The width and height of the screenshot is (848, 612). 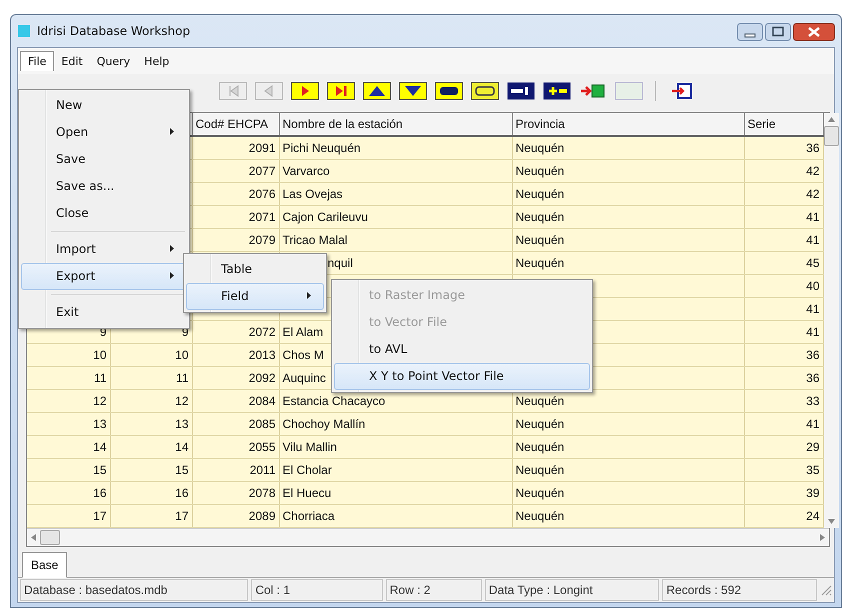 I want to click on menu-item: New, so click(x=104, y=105).